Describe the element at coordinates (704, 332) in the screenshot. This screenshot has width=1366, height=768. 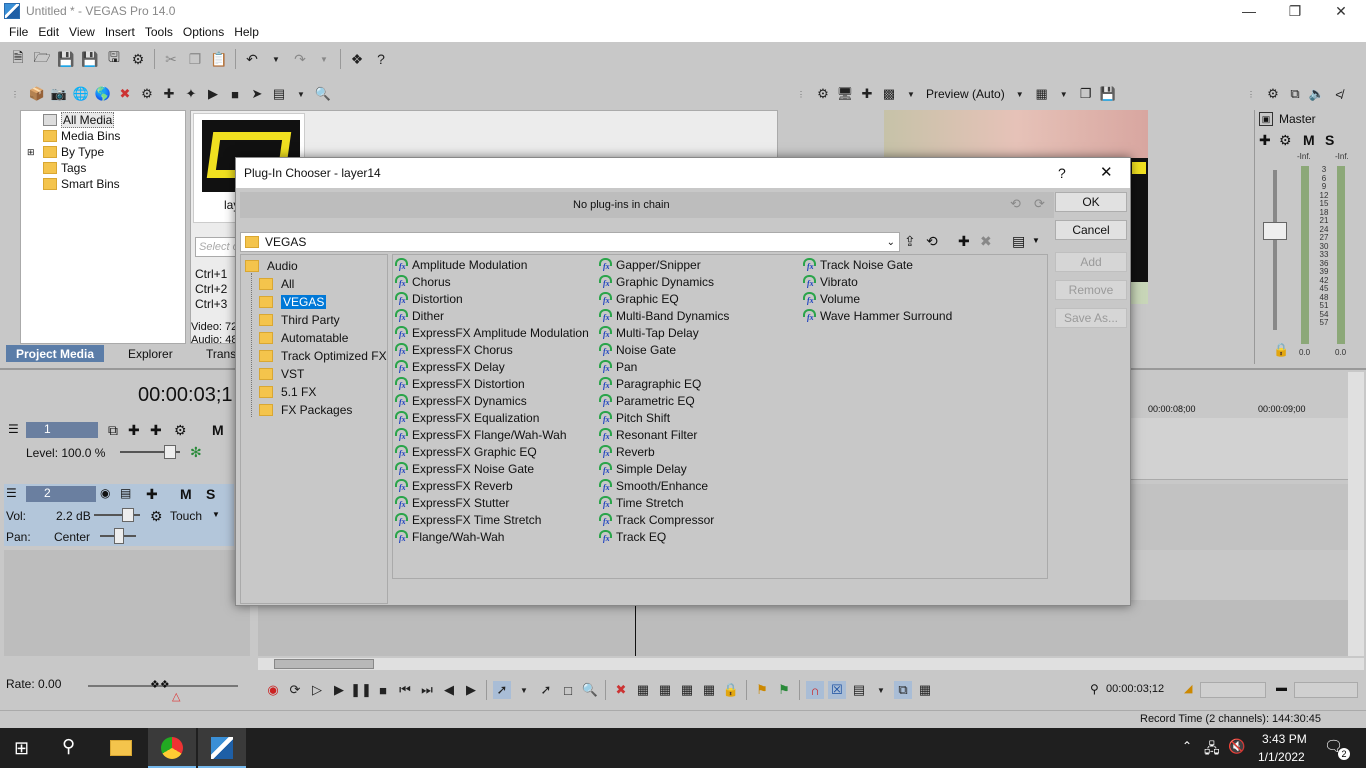
I see `plugin-item: Multi-Tap Delay` at that location.